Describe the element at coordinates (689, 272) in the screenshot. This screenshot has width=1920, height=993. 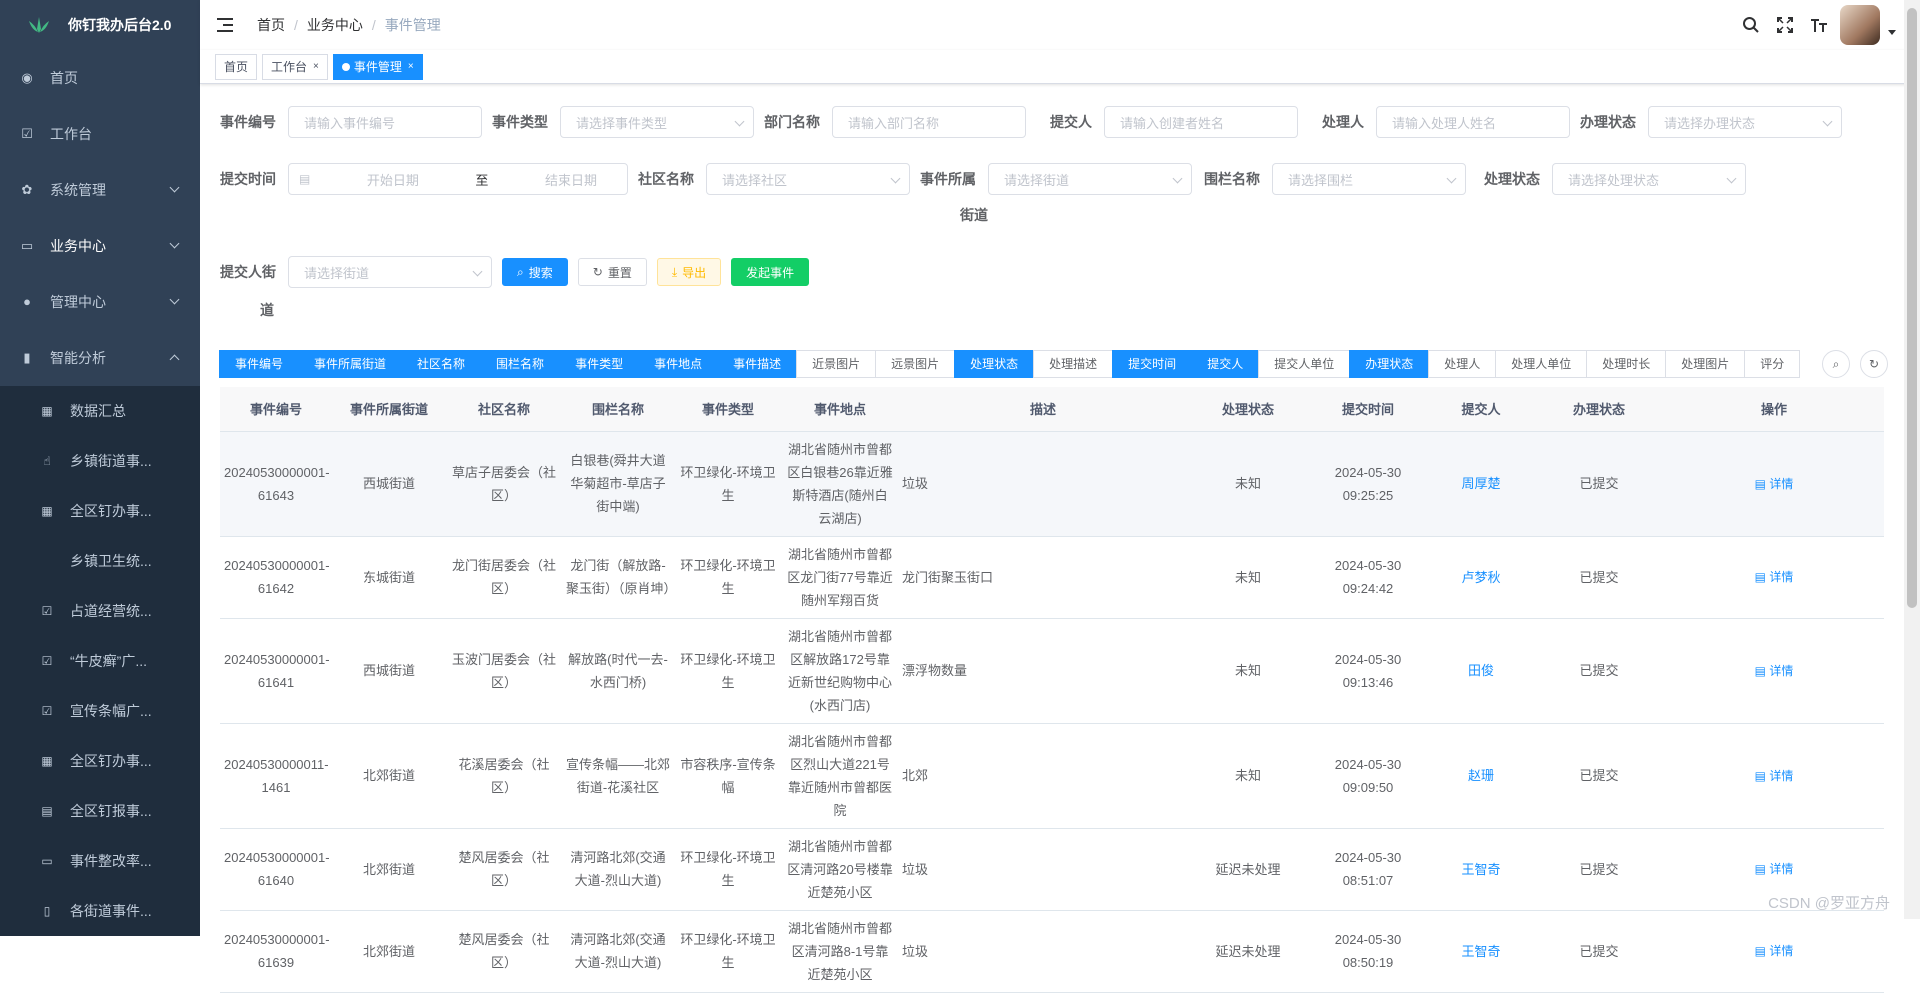
I see `export-button: ⤓导出` at that location.